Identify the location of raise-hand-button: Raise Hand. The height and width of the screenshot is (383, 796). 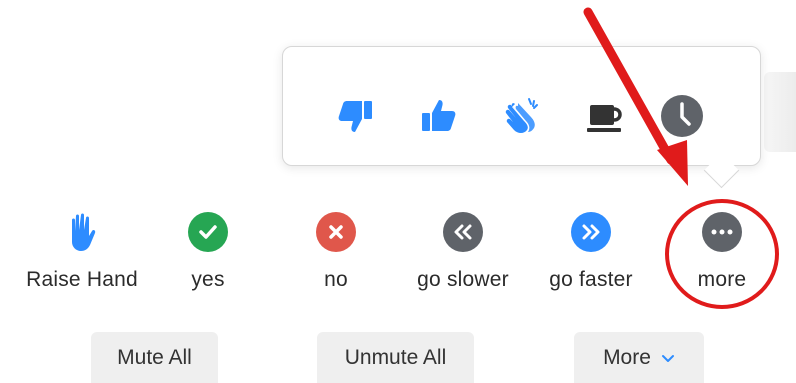
(82, 251).